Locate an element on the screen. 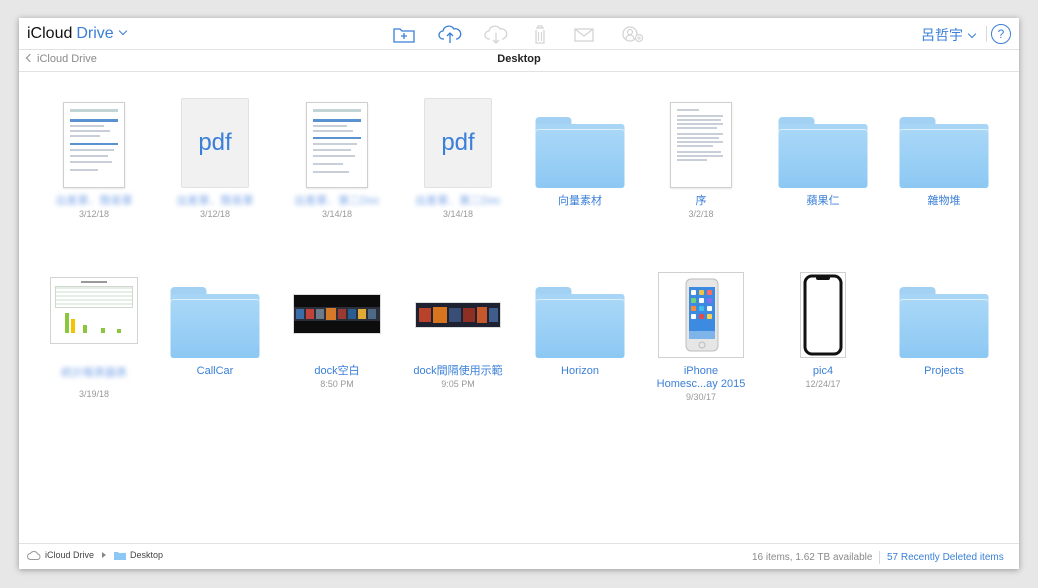  file-name: dock間隔使用示範 is located at coordinates (458, 371).